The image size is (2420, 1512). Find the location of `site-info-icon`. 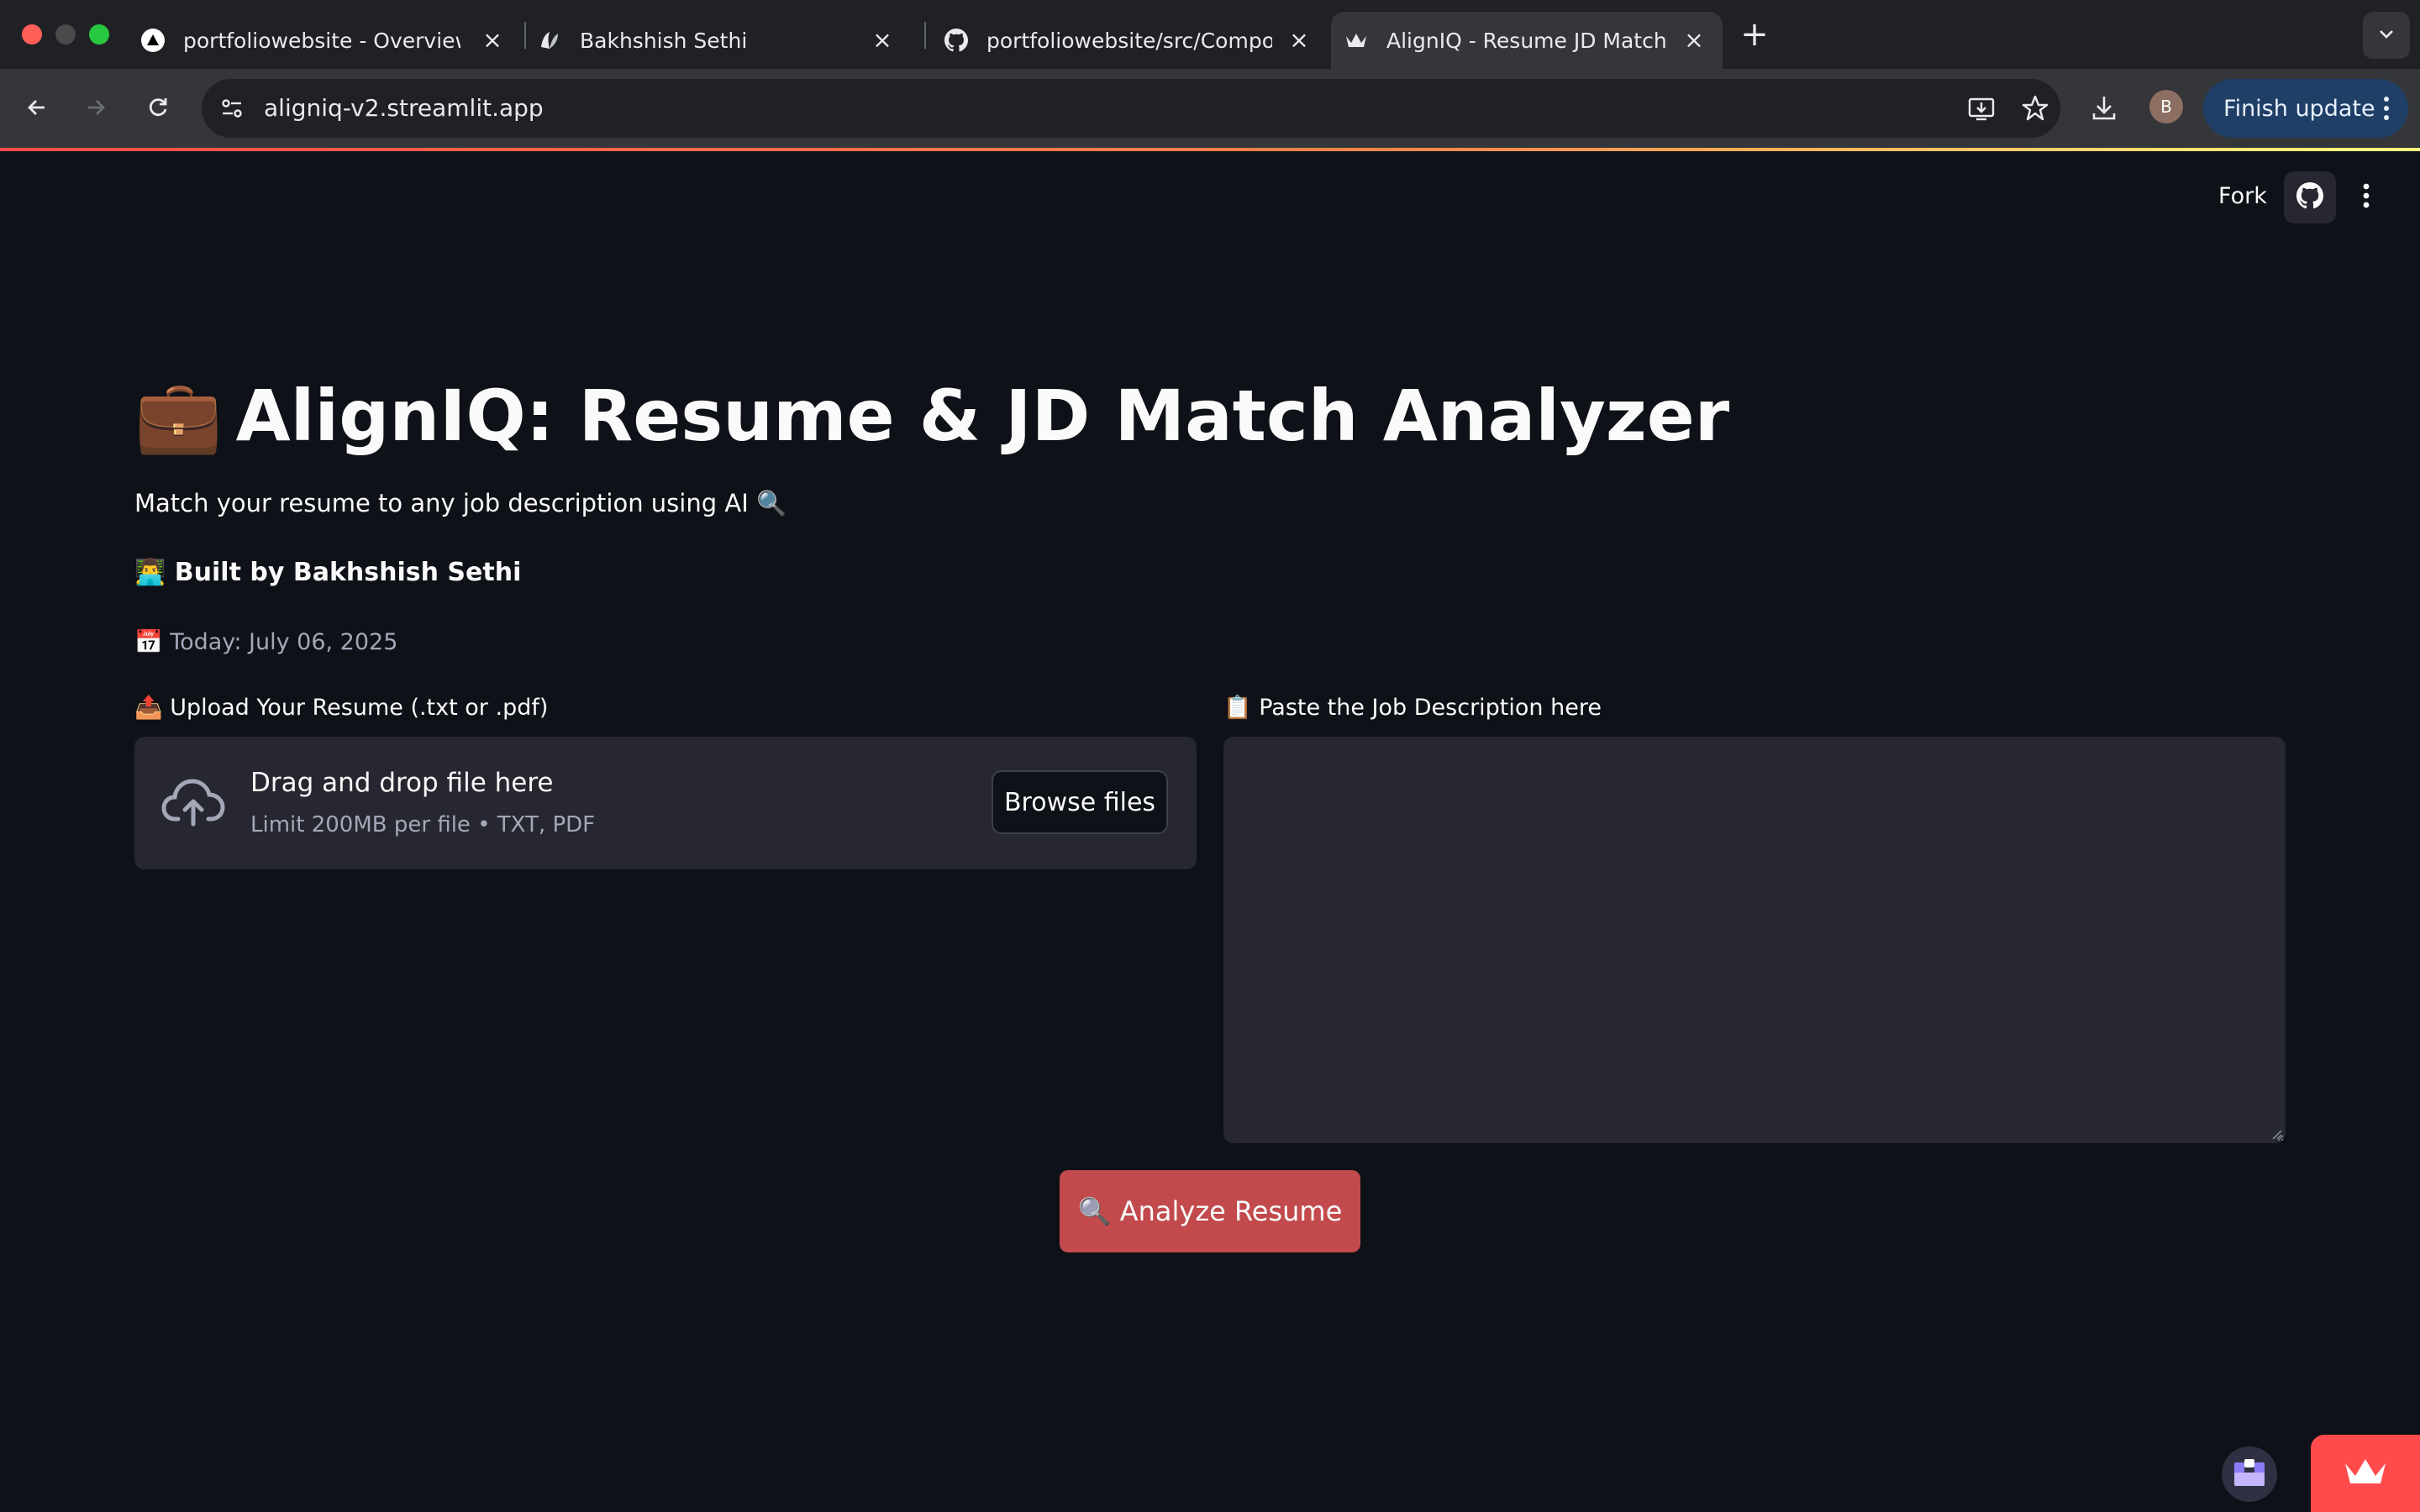

site-info-icon is located at coordinates (232, 108).